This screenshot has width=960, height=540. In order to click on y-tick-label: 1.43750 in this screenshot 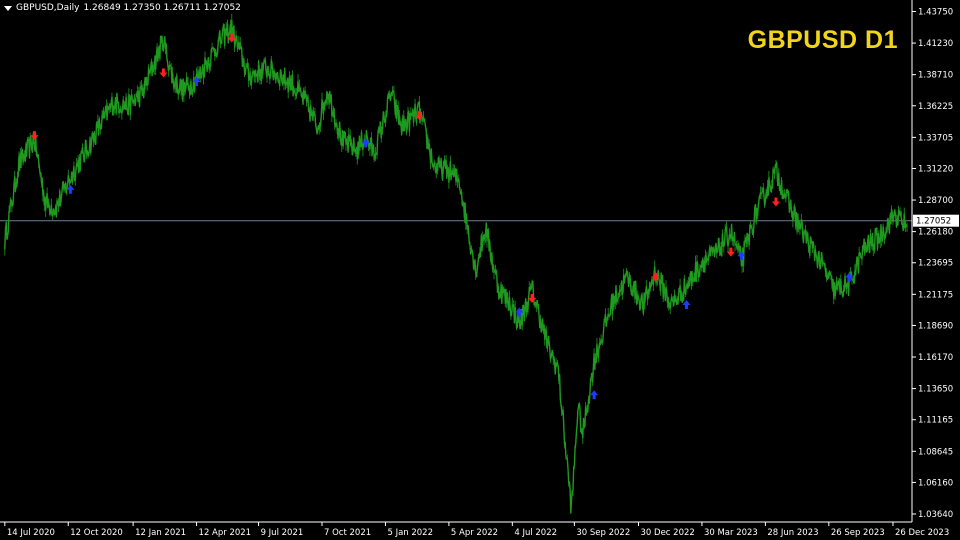, I will do `click(935, 13)`.